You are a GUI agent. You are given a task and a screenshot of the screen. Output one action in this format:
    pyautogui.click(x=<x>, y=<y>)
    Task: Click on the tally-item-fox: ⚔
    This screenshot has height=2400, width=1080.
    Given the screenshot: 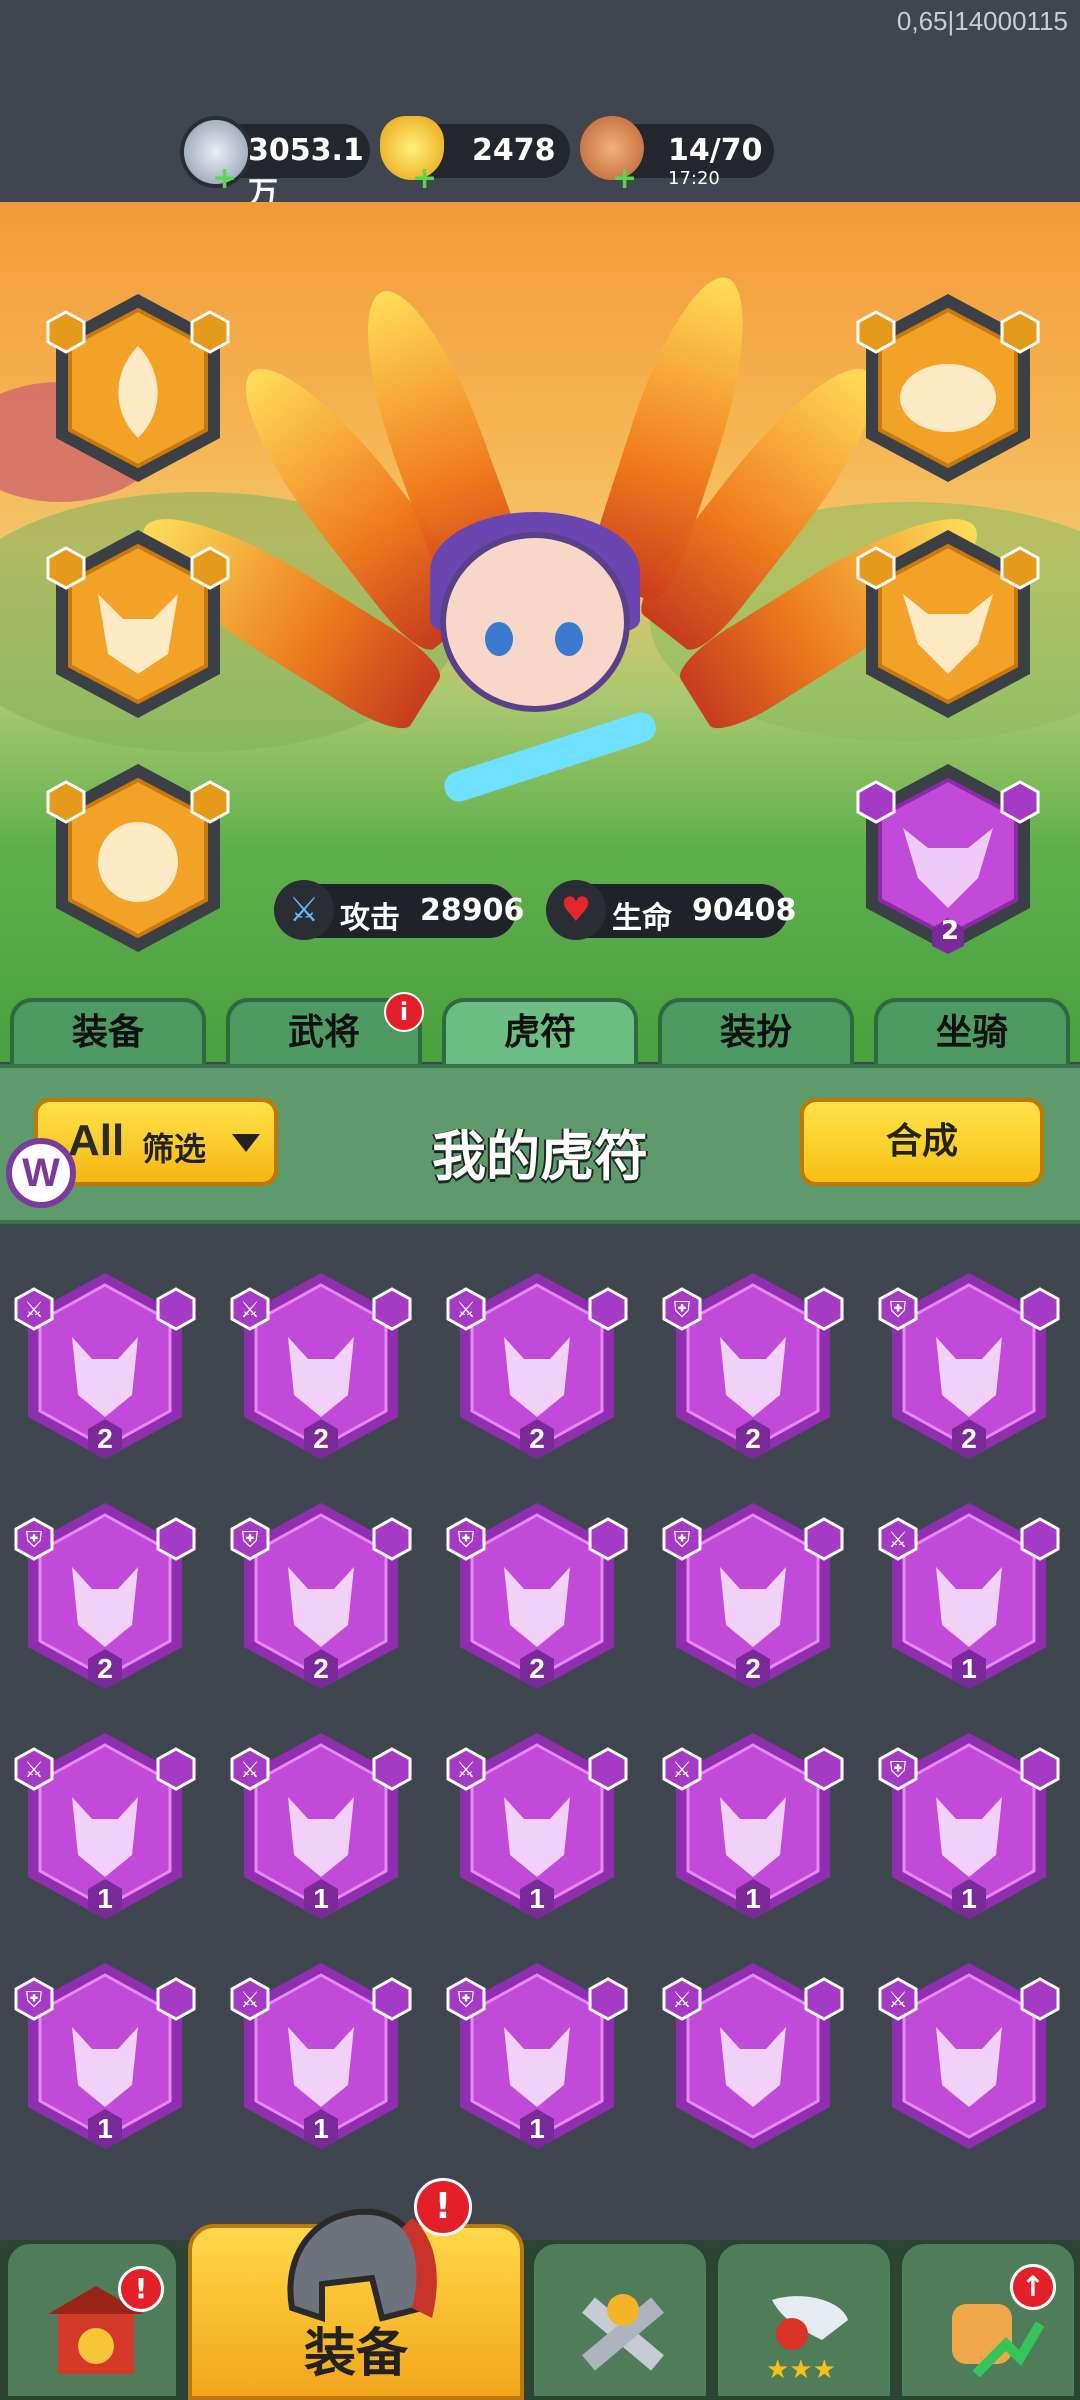 What is the action you would take?
    pyautogui.click(x=969, y=2057)
    